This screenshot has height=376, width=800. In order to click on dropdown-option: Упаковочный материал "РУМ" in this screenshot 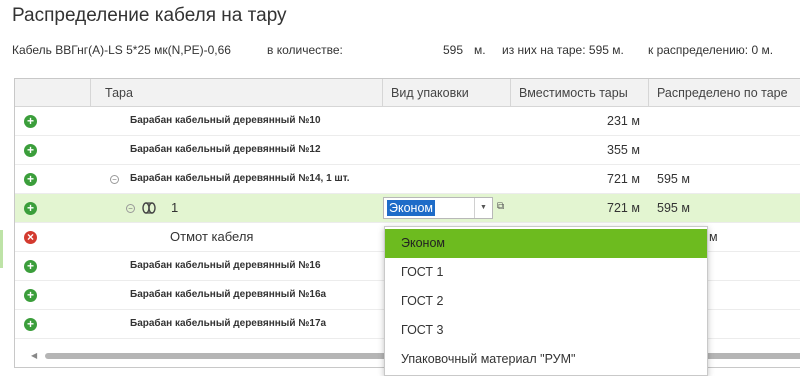, I will do `click(546, 359)`.